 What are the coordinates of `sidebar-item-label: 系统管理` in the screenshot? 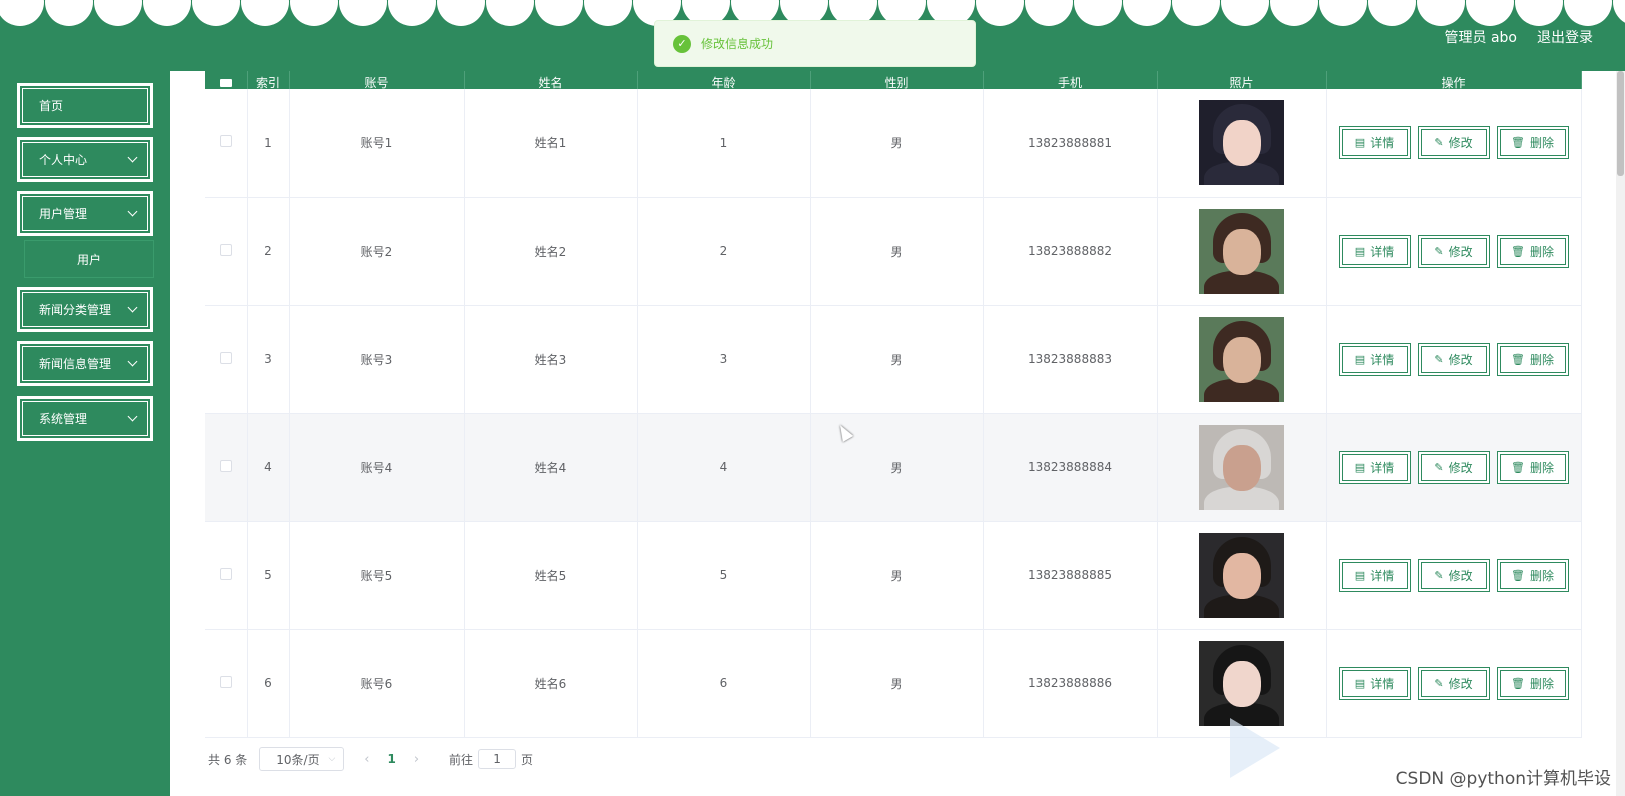 It's located at (63, 419).